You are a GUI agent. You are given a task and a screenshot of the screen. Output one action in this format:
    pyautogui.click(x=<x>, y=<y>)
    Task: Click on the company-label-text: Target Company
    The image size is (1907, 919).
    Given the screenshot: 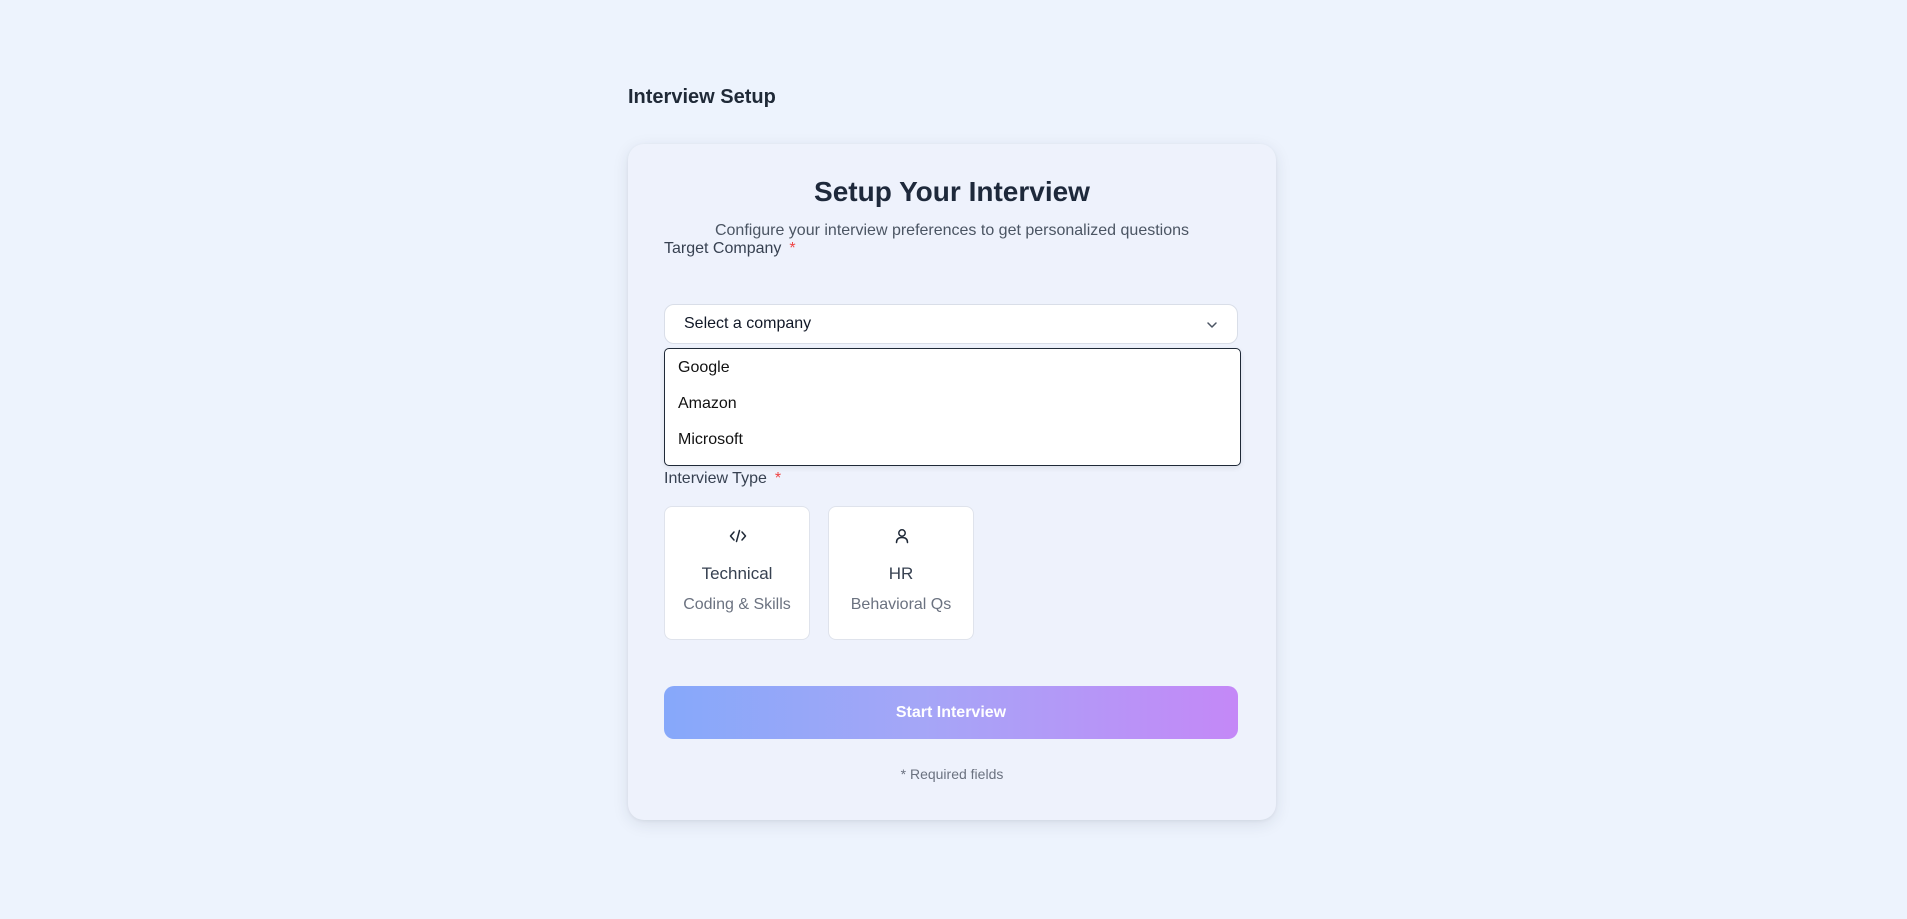 What is the action you would take?
    pyautogui.click(x=723, y=248)
    